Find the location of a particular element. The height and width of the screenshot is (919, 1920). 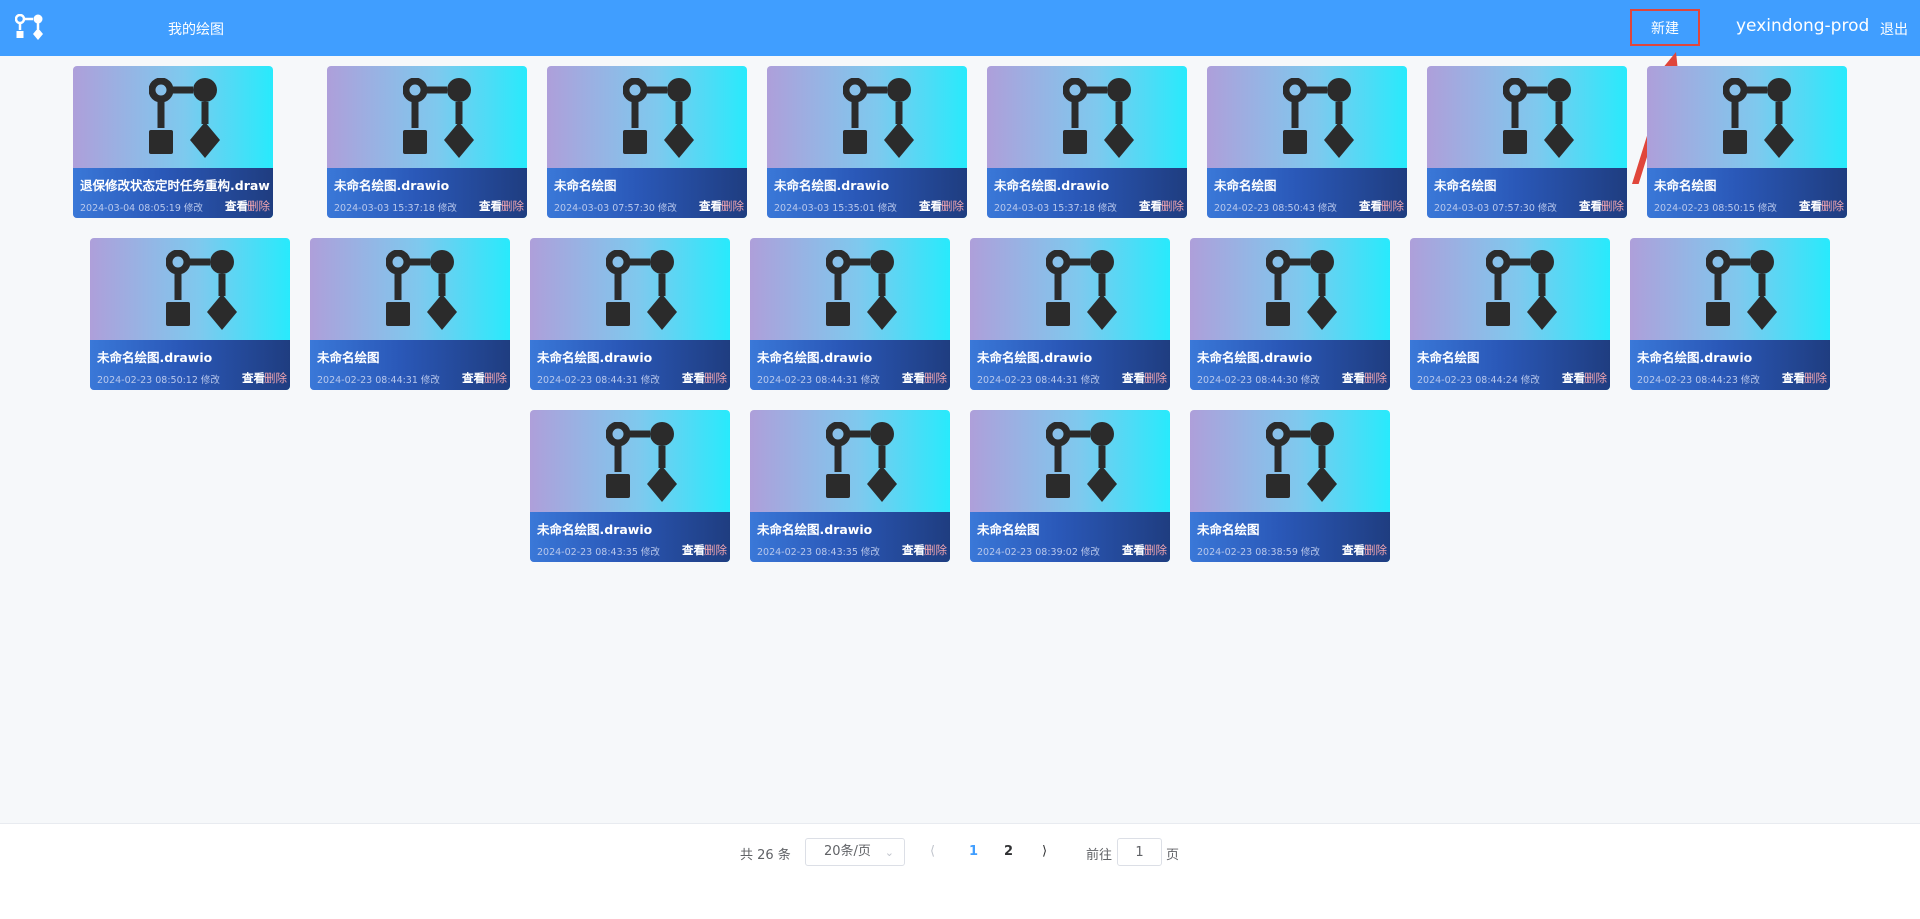

card-modified-time: 2024-02-23 08:44:31 修改 is located at coordinates (818, 380).